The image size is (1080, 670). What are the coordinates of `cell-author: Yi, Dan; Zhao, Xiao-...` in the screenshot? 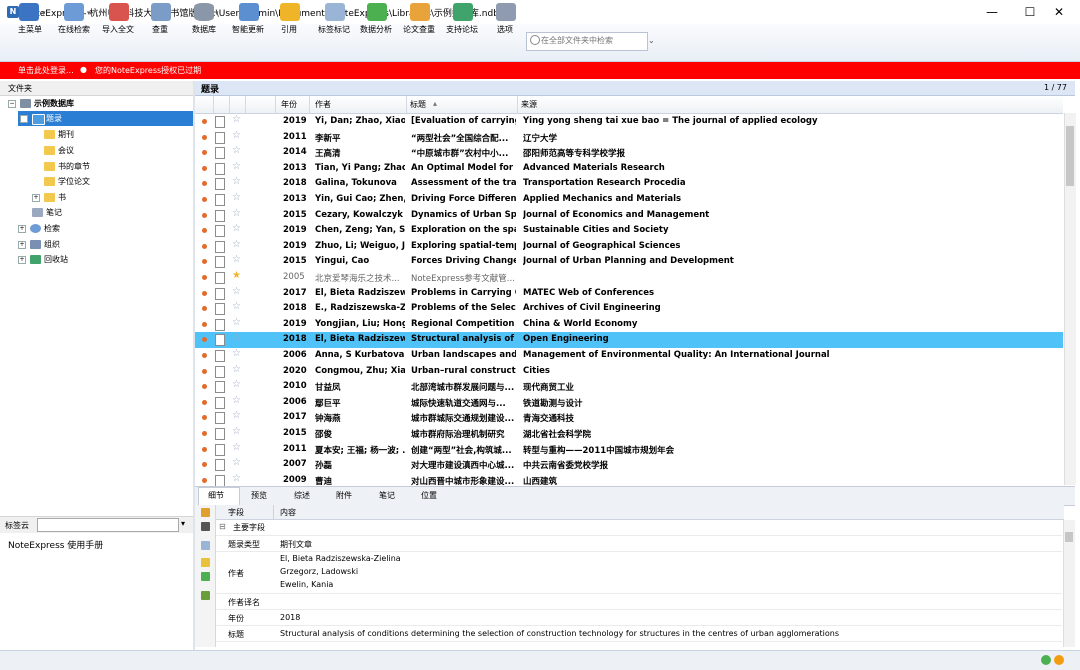 It's located at (360, 121).